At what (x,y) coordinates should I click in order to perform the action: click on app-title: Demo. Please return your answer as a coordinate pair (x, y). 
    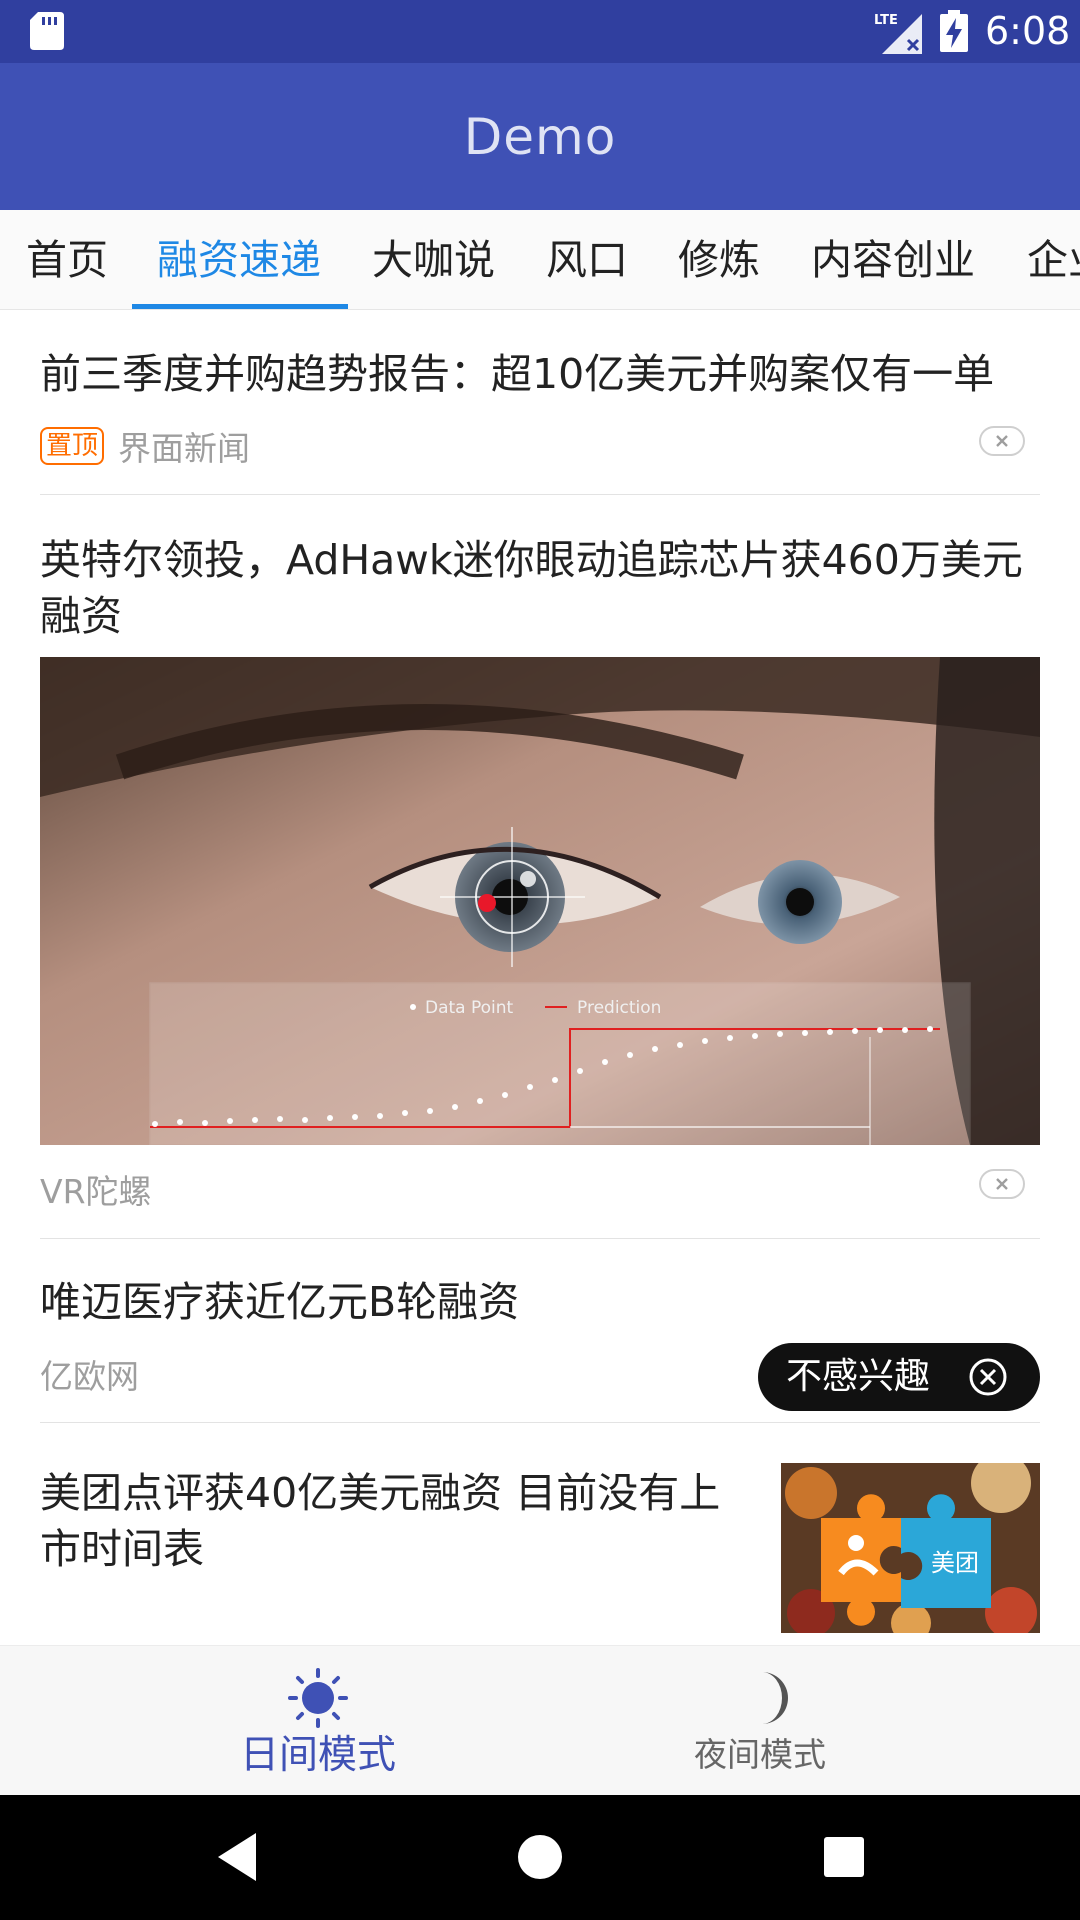
    Looking at the image, I should click on (540, 136).